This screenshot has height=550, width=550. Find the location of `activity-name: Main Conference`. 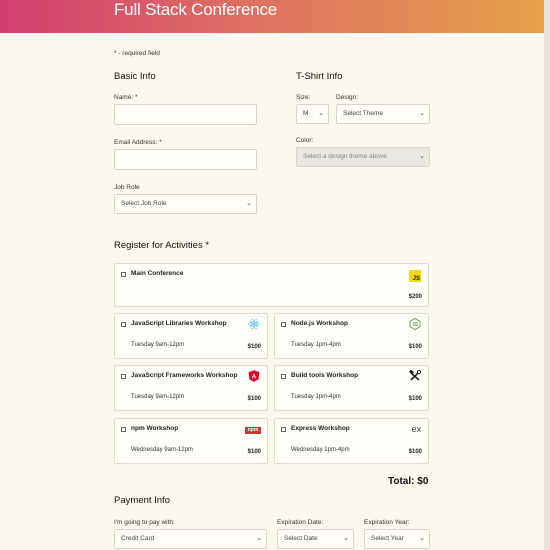

activity-name: Main Conference is located at coordinates (157, 273).